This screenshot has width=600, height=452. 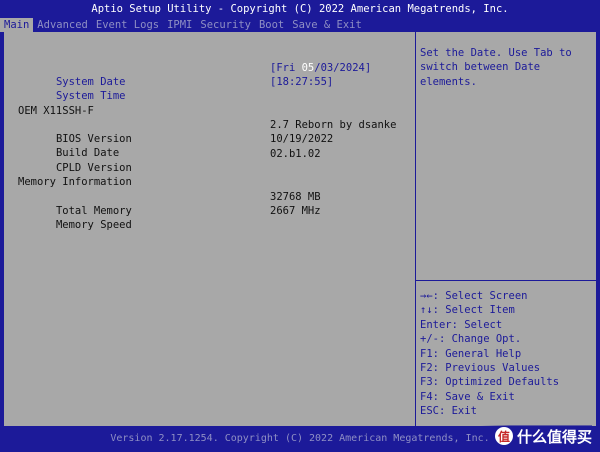 What do you see at coordinates (333, 125) in the screenshot?
I see `bios-version-value: 2.7 Reborn by dsanke` at bounding box center [333, 125].